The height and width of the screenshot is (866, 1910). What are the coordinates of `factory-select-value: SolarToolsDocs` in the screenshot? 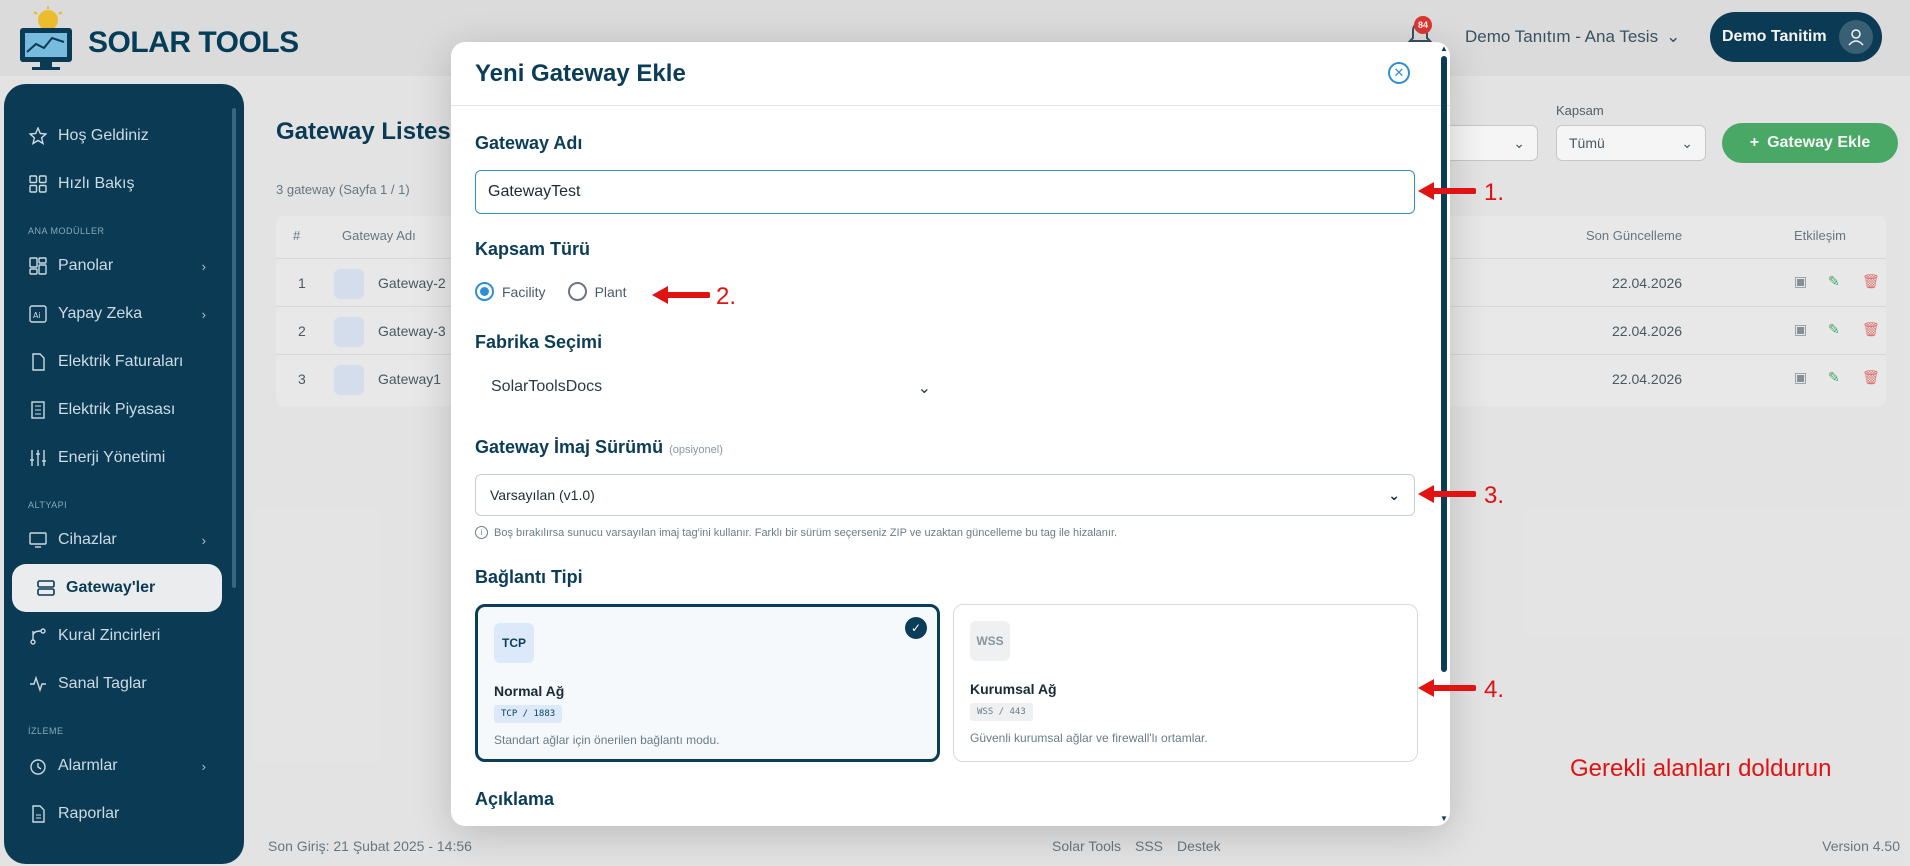 It's located at (547, 386).